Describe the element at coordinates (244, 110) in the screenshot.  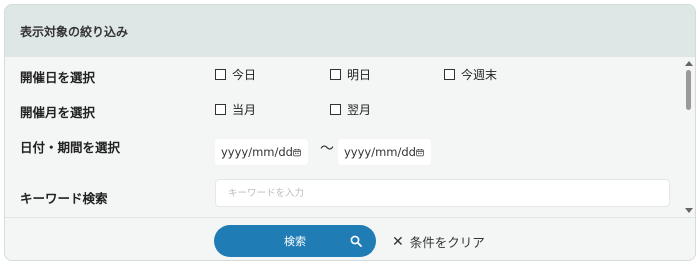
I see `checkbox-label: 当月` at that location.